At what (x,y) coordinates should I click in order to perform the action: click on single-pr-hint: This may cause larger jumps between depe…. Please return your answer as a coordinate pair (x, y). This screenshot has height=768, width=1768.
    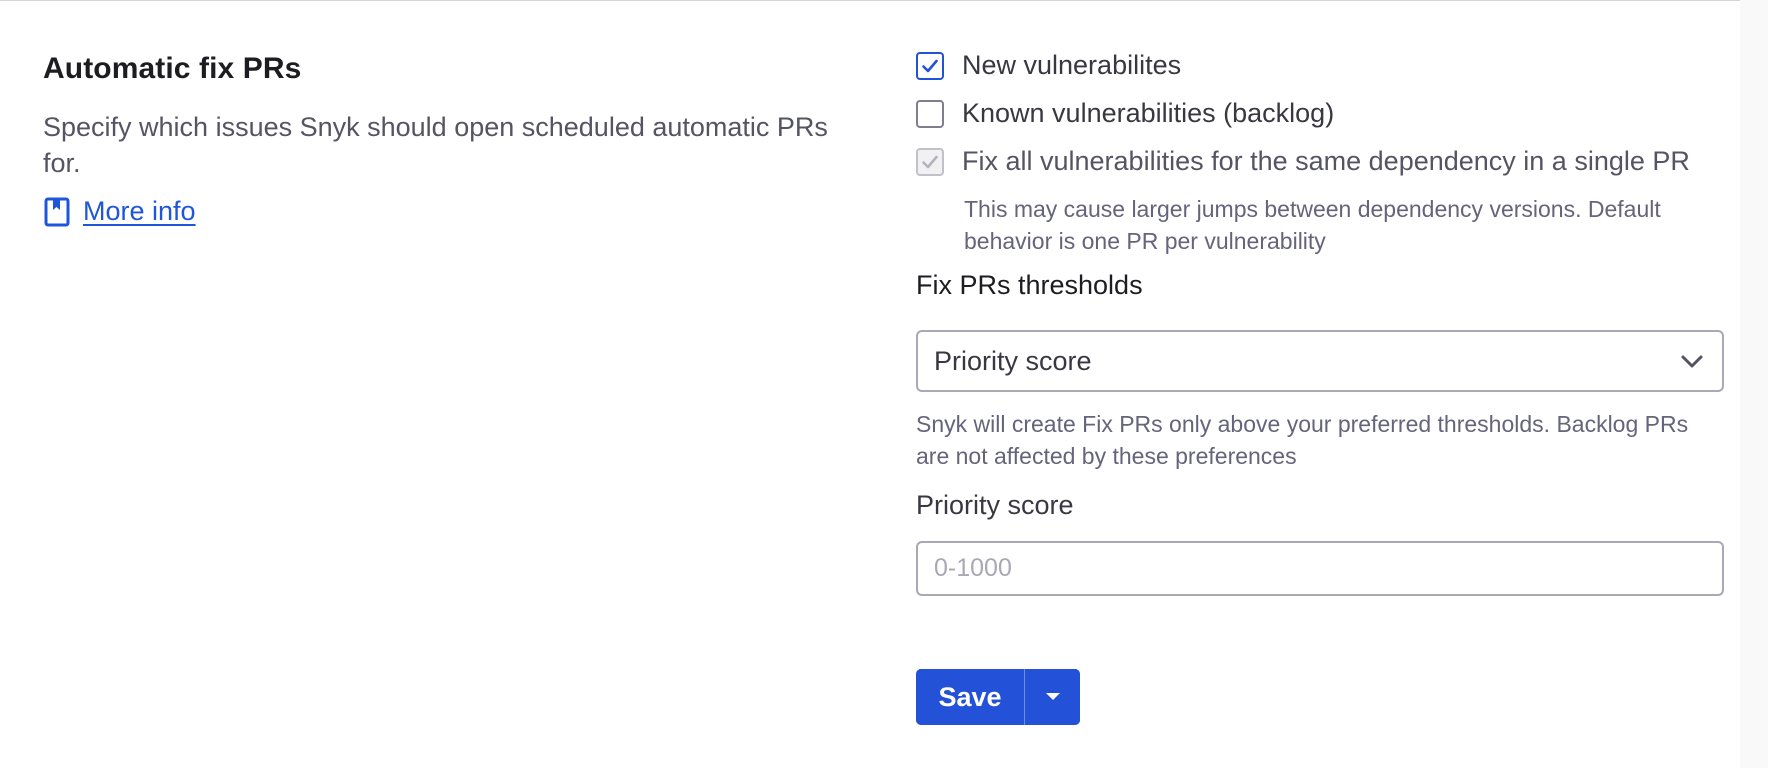
    Looking at the image, I should click on (1312, 225).